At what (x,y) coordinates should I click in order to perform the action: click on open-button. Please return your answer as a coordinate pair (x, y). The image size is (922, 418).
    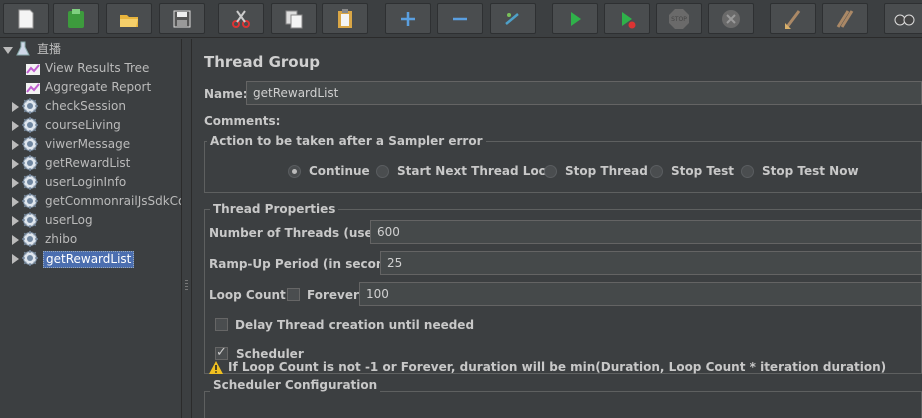
    Looking at the image, I should click on (129, 18).